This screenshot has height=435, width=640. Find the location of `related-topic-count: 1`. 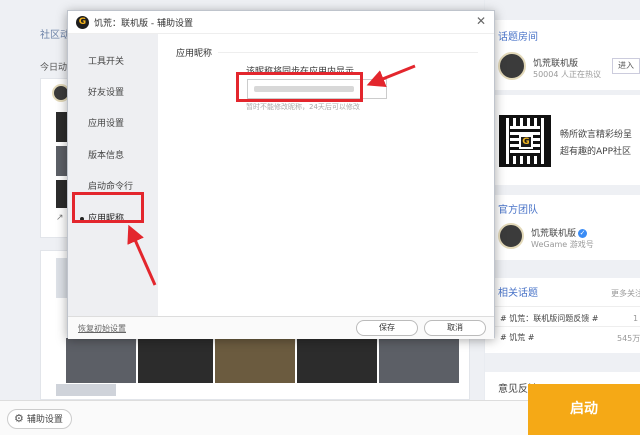

related-topic-count: 1 is located at coordinates (636, 318).